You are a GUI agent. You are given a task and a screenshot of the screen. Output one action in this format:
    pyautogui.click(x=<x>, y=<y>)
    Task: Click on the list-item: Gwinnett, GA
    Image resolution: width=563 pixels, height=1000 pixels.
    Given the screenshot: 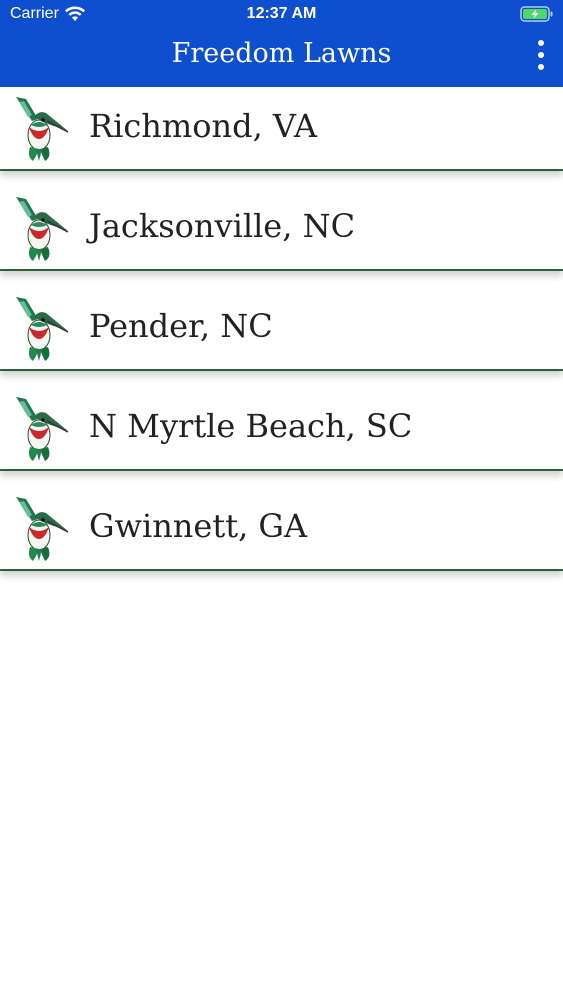 What is the action you would take?
    pyautogui.click(x=281, y=529)
    